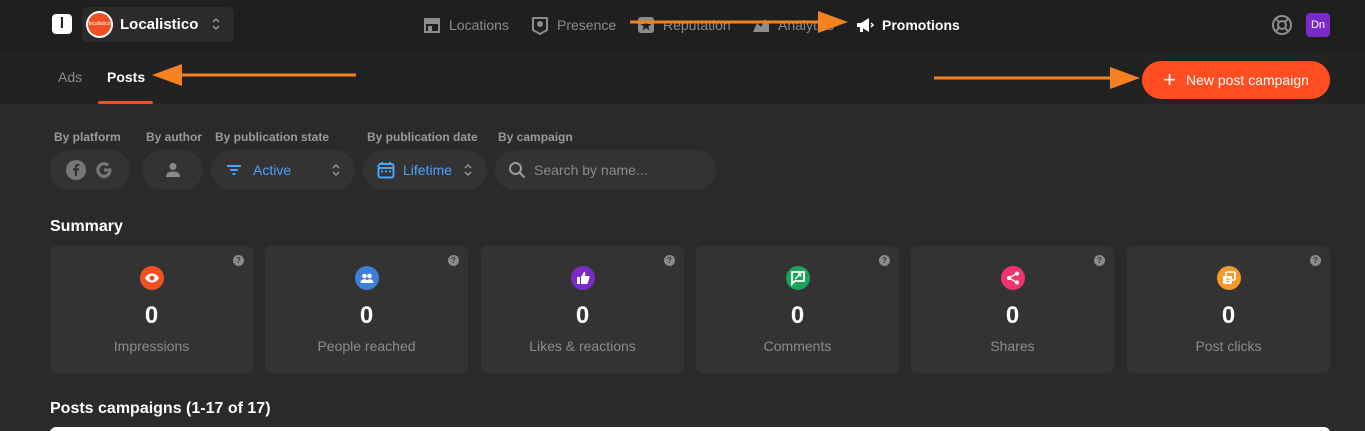 The width and height of the screenshot is (1365, 431). Describe the element at coordinates (386, 170) in the screenshot. I see `calendar-icon` at that location.